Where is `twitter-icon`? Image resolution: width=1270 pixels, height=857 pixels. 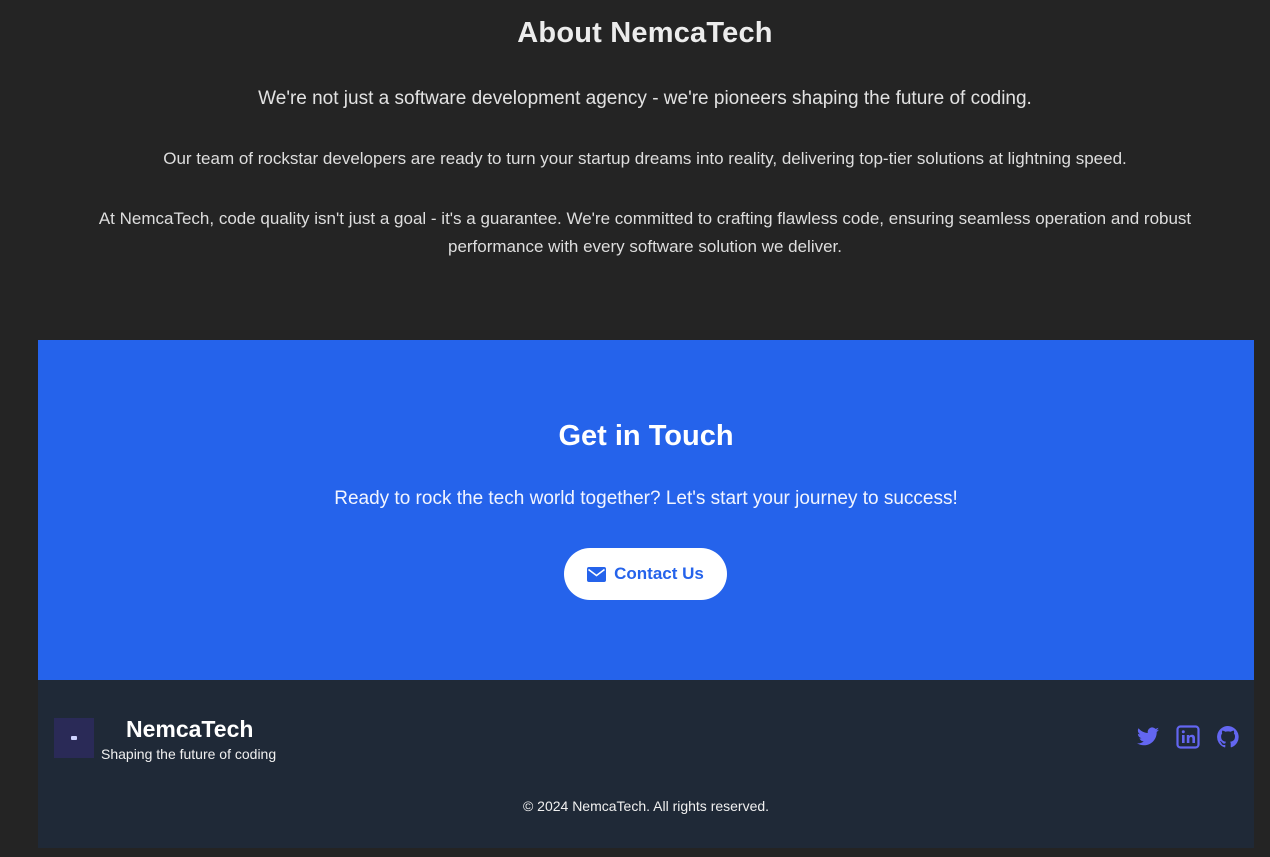
twitter-icon is located at coordinates (1148, 737).